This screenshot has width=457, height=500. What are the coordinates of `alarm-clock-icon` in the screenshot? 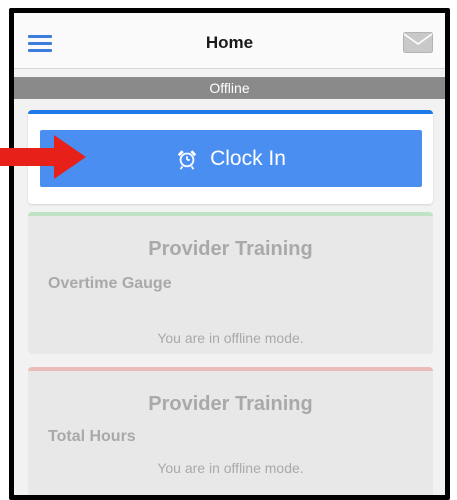 It's located at (187, 159).